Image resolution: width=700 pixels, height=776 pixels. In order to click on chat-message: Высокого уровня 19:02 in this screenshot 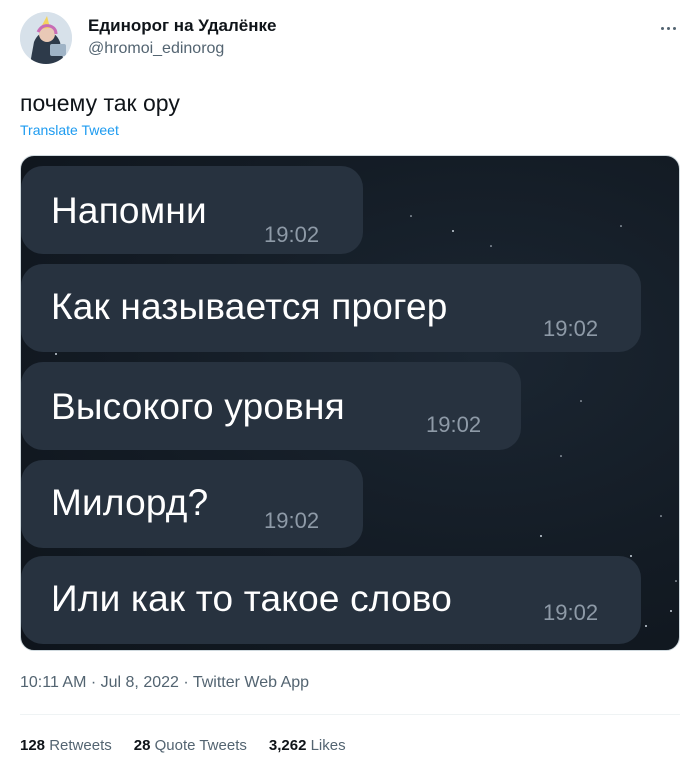, I will do `click(271, 406)`.